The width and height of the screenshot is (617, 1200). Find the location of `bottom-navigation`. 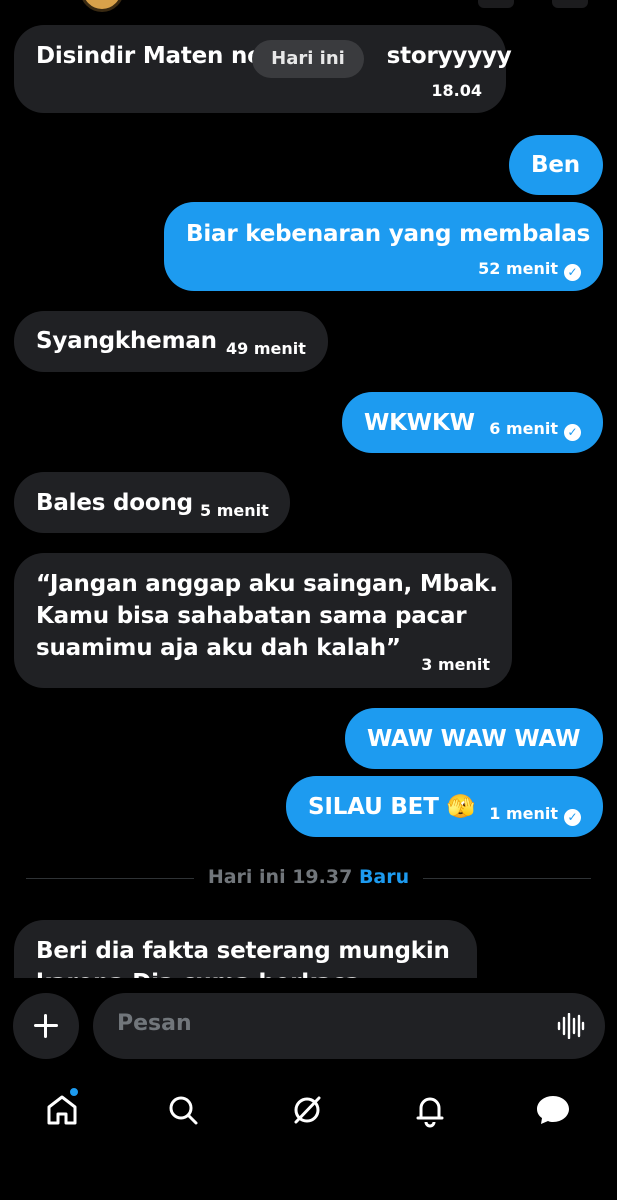

bottom-navigation is located at coordinates (308, 1115).